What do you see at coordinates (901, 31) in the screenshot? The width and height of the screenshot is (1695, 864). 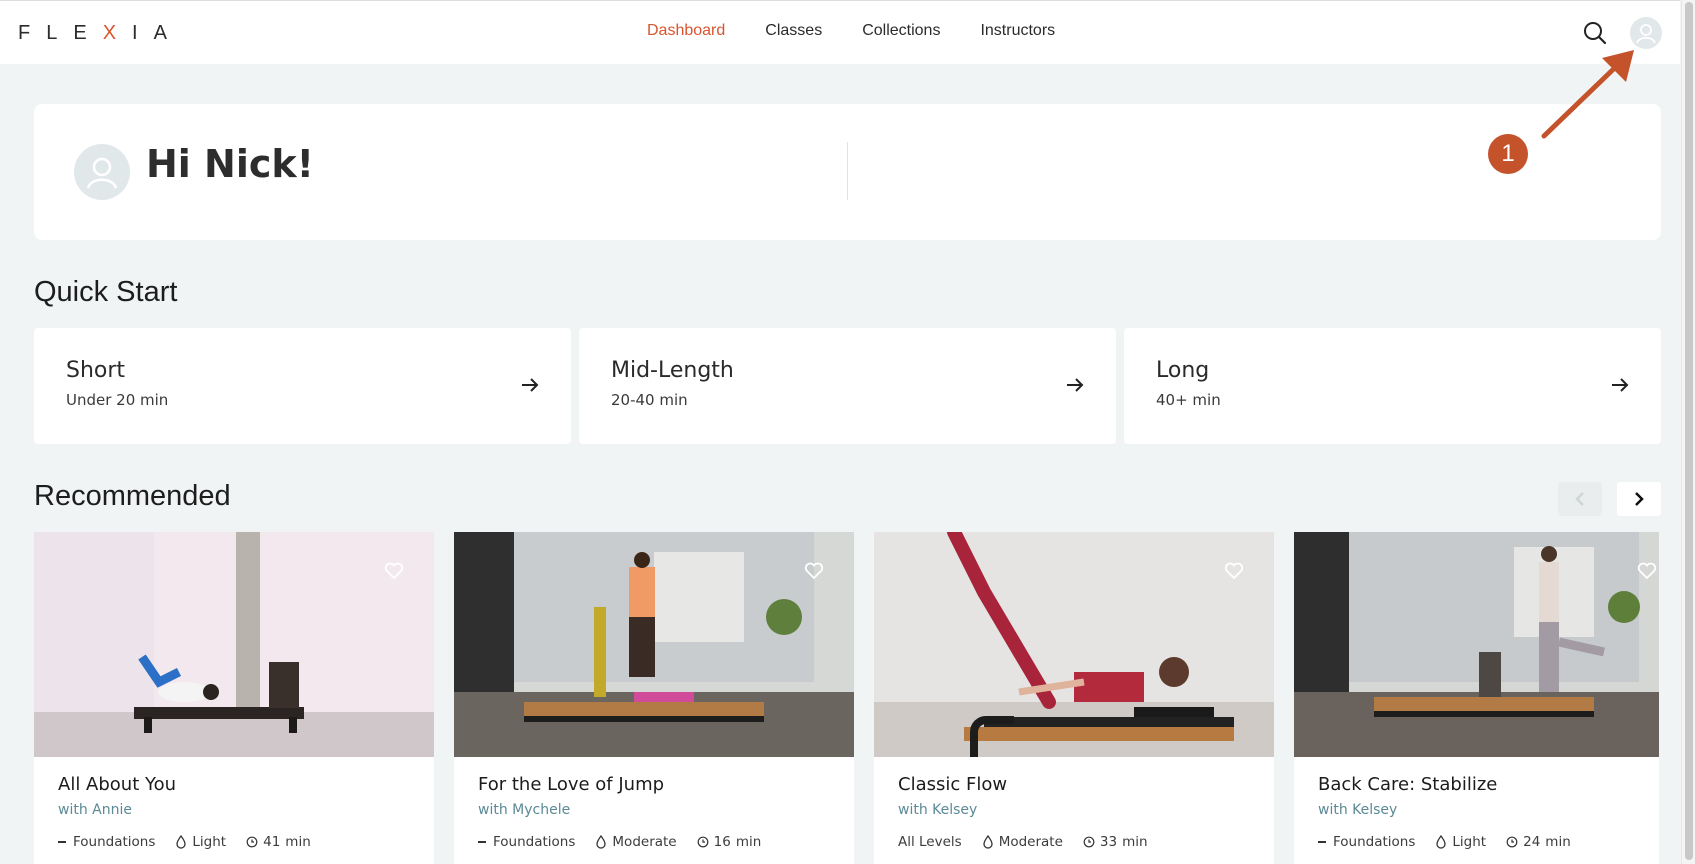 I see `nav-collections: Collections` at bounding box center [901, 31].